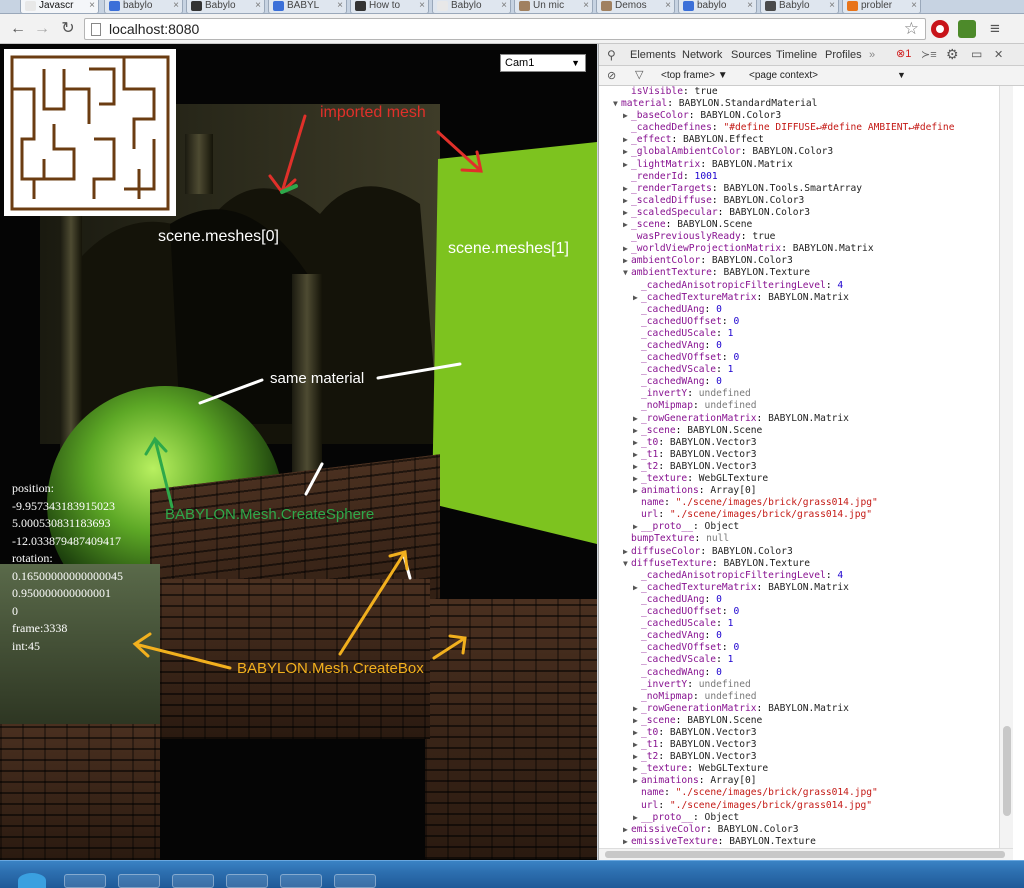  What do you see at coordinates (799, 177) in the screenshot?
I see `tree-row: _renderId: 1001` at bounding box center [799, 177].